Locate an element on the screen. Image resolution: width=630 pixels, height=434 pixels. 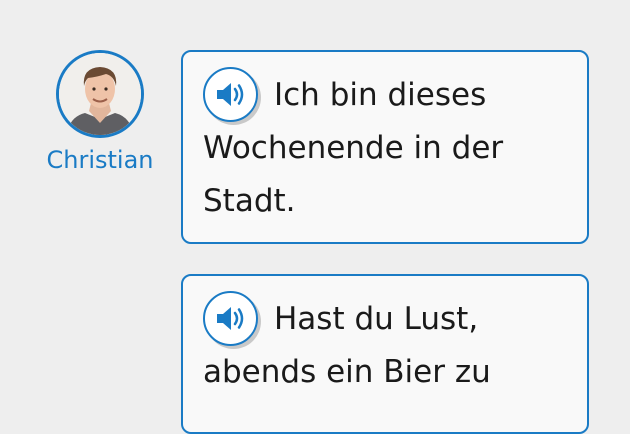
person-photo-icon is located at coordinates (100, 94).